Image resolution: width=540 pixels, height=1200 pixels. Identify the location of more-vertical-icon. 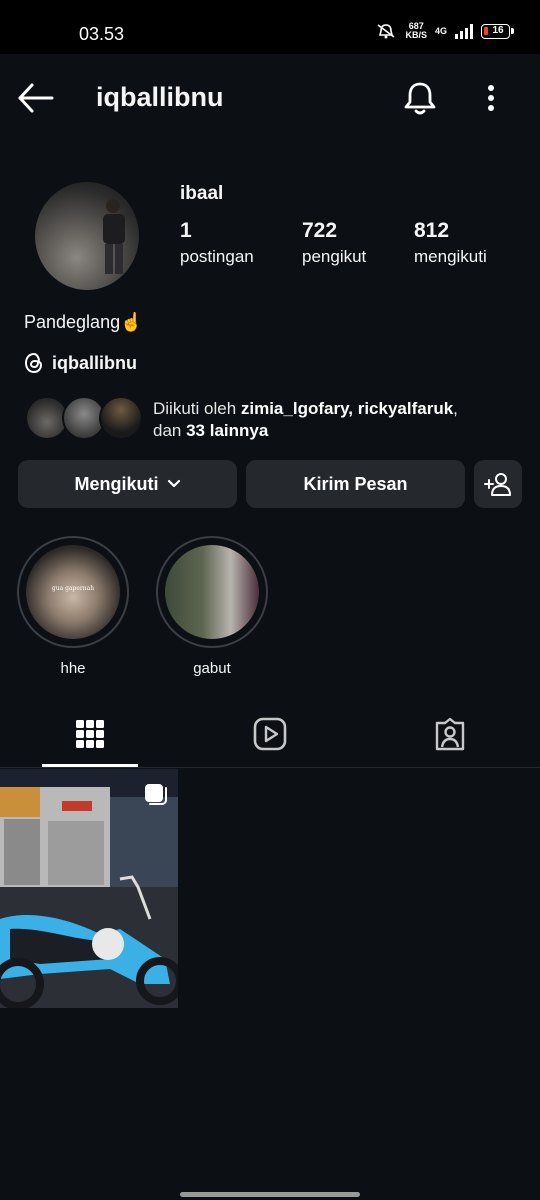
(491, 98).